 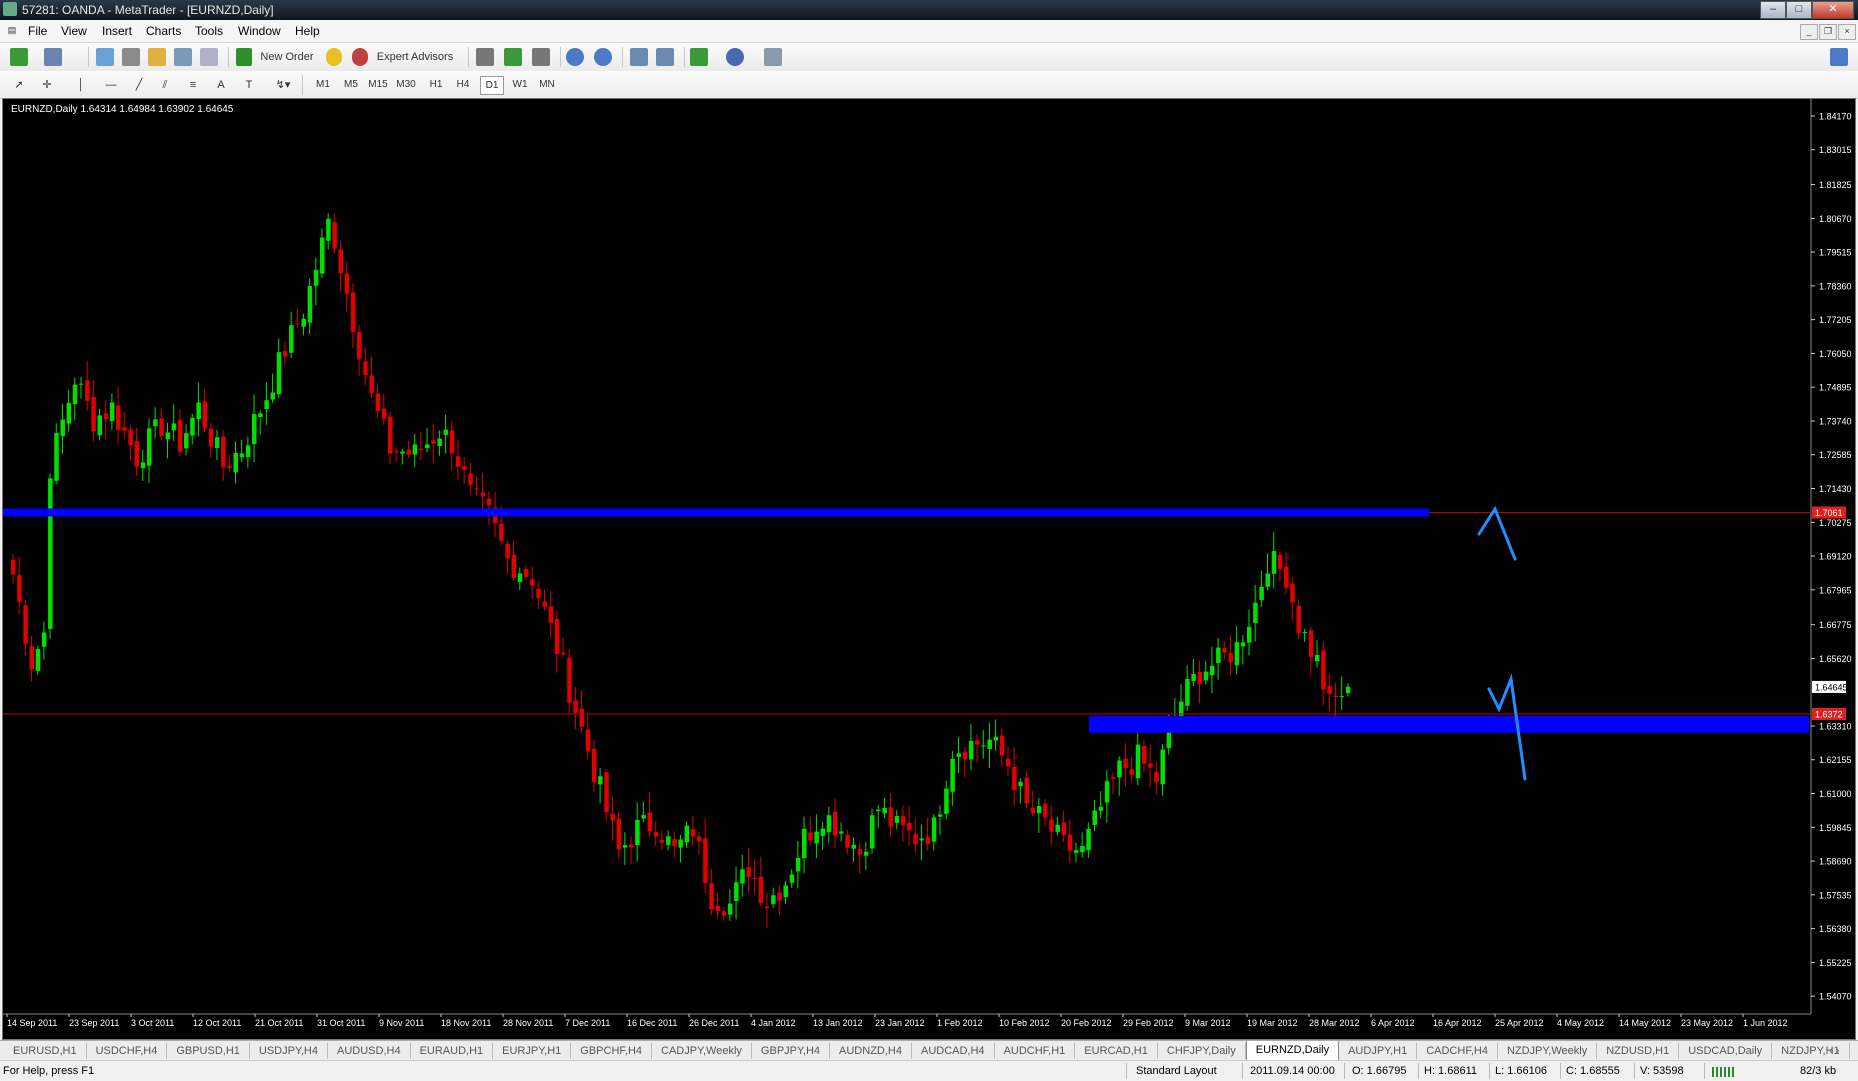 I want to click on profiles-icon, so click(x=53, y=57).